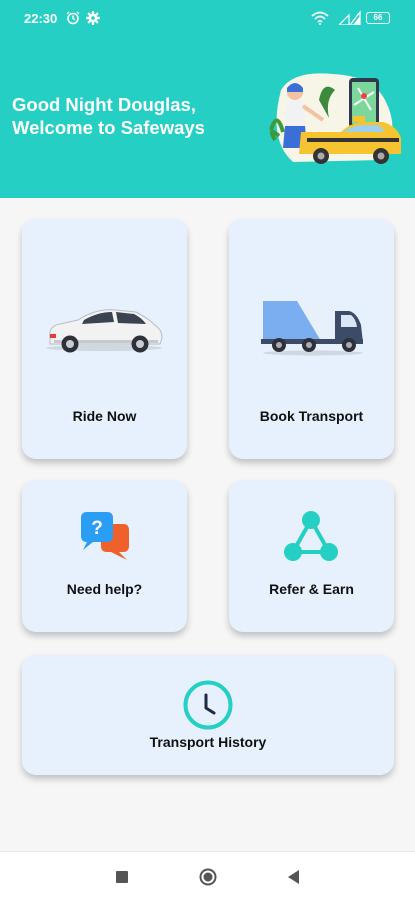  What do you see at coordinates (208, 742) in the screenshot?
I see `transport-history-label: Transport History` at bounding box center [208, 742].